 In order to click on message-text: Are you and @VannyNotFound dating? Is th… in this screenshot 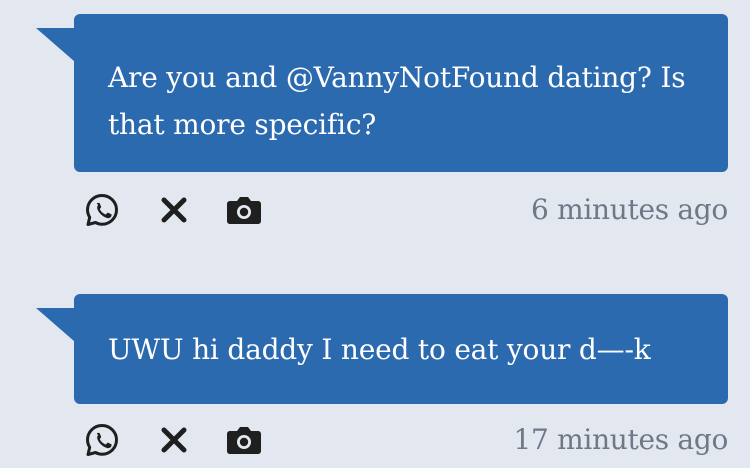, I will do `click(397, 101)`.